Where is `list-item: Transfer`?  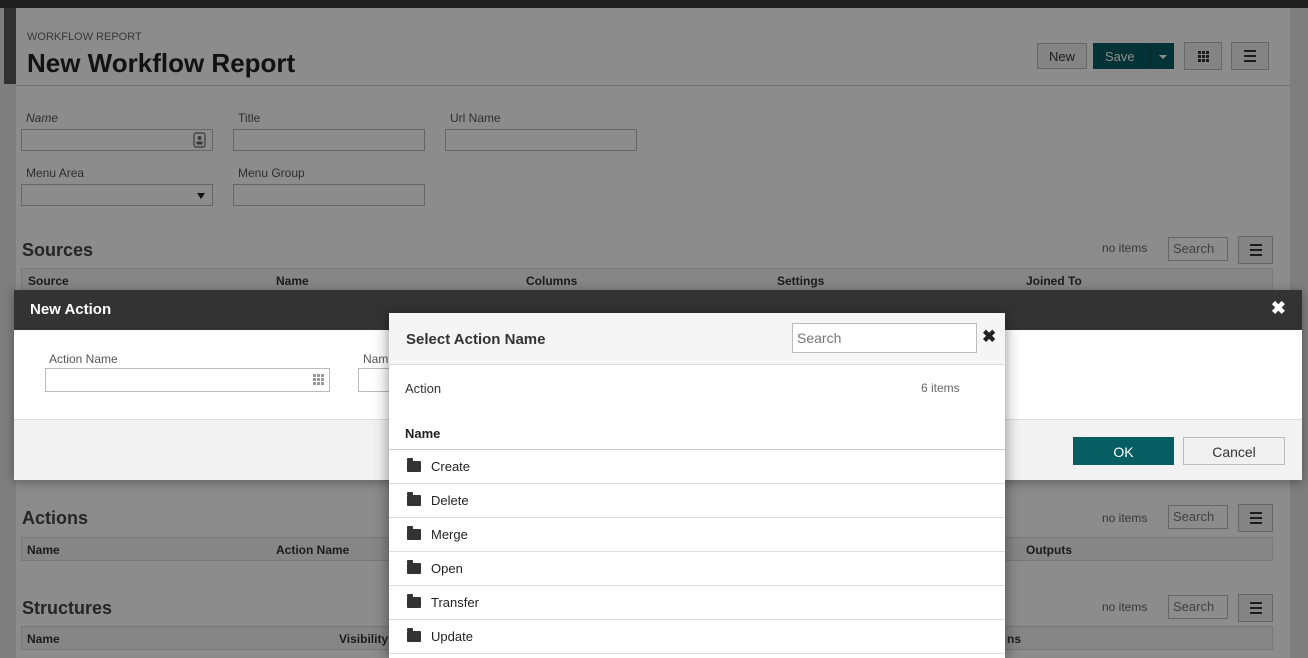
list-item: Transfer is located at coordinates (697, 603).